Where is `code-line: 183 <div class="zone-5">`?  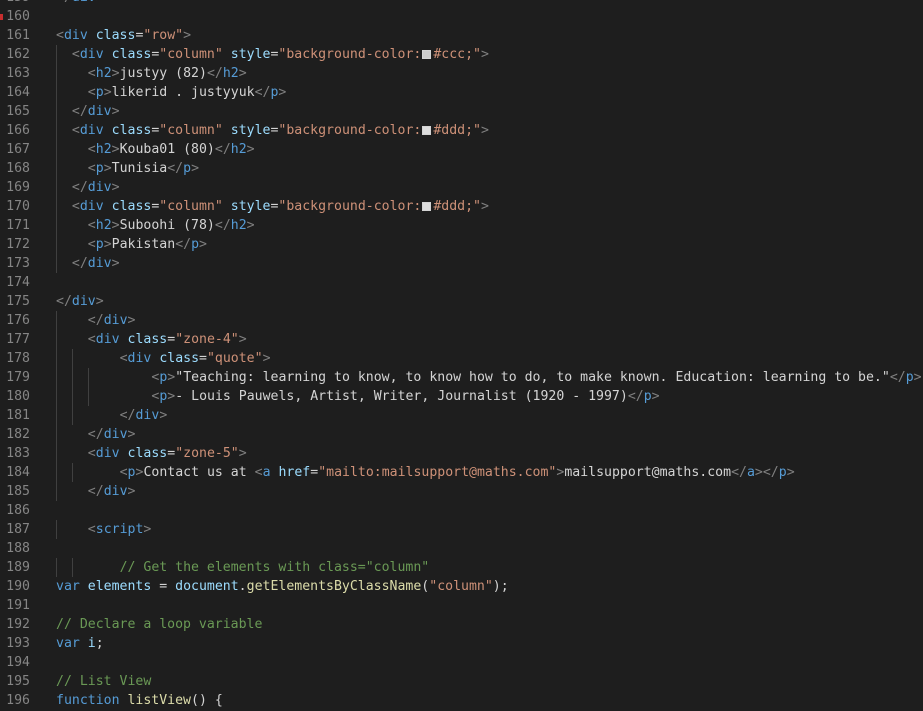
code-line: 183 <div class="zone-5"> is located at coordinates (461, 453).